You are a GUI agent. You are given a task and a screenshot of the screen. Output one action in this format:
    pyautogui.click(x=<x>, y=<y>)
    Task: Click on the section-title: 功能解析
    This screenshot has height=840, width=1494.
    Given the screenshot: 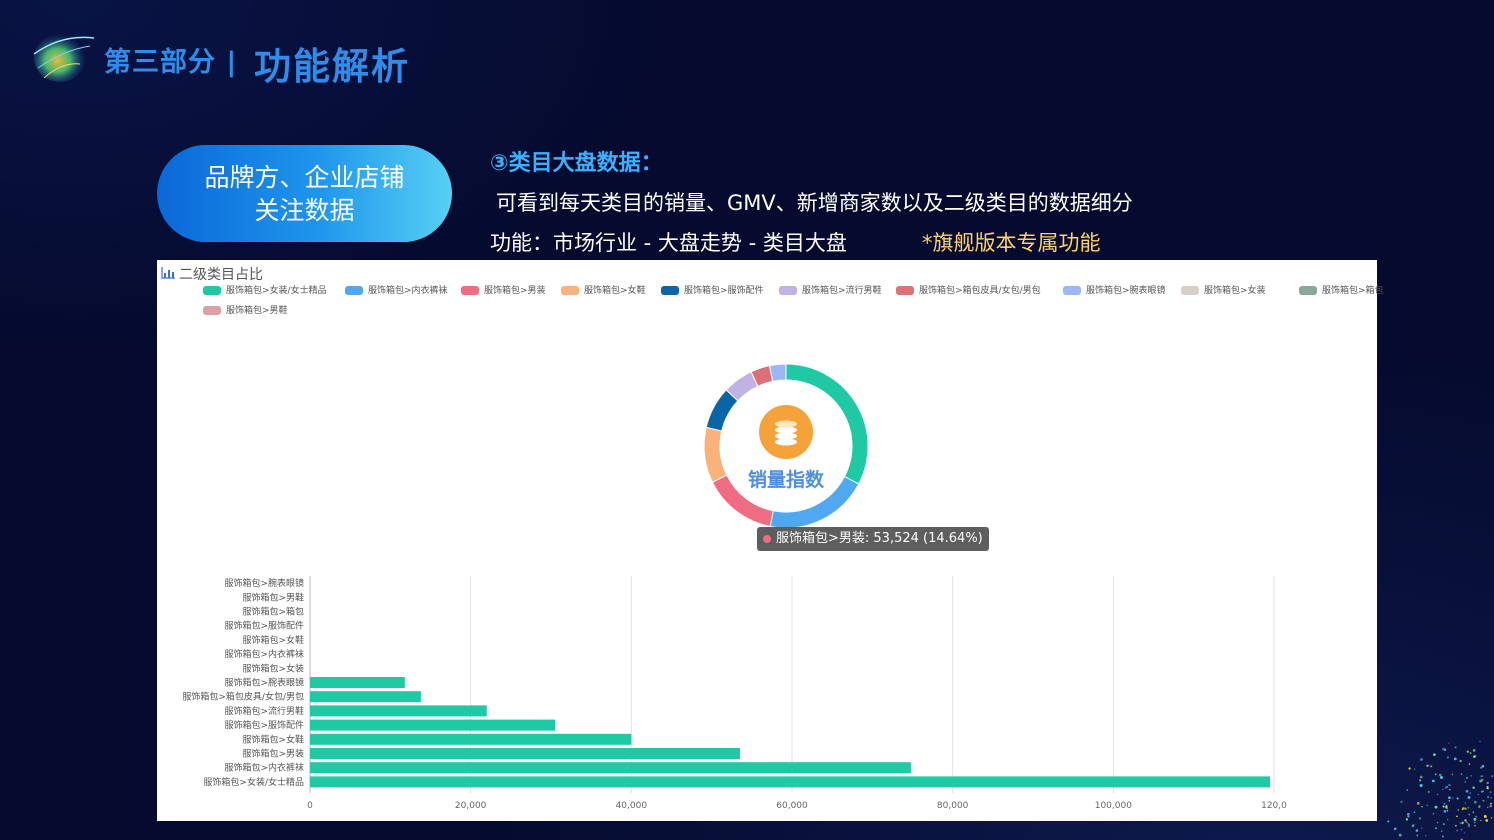 What is the action you would take?
    pyautogui.click(x=332, y=66)
    